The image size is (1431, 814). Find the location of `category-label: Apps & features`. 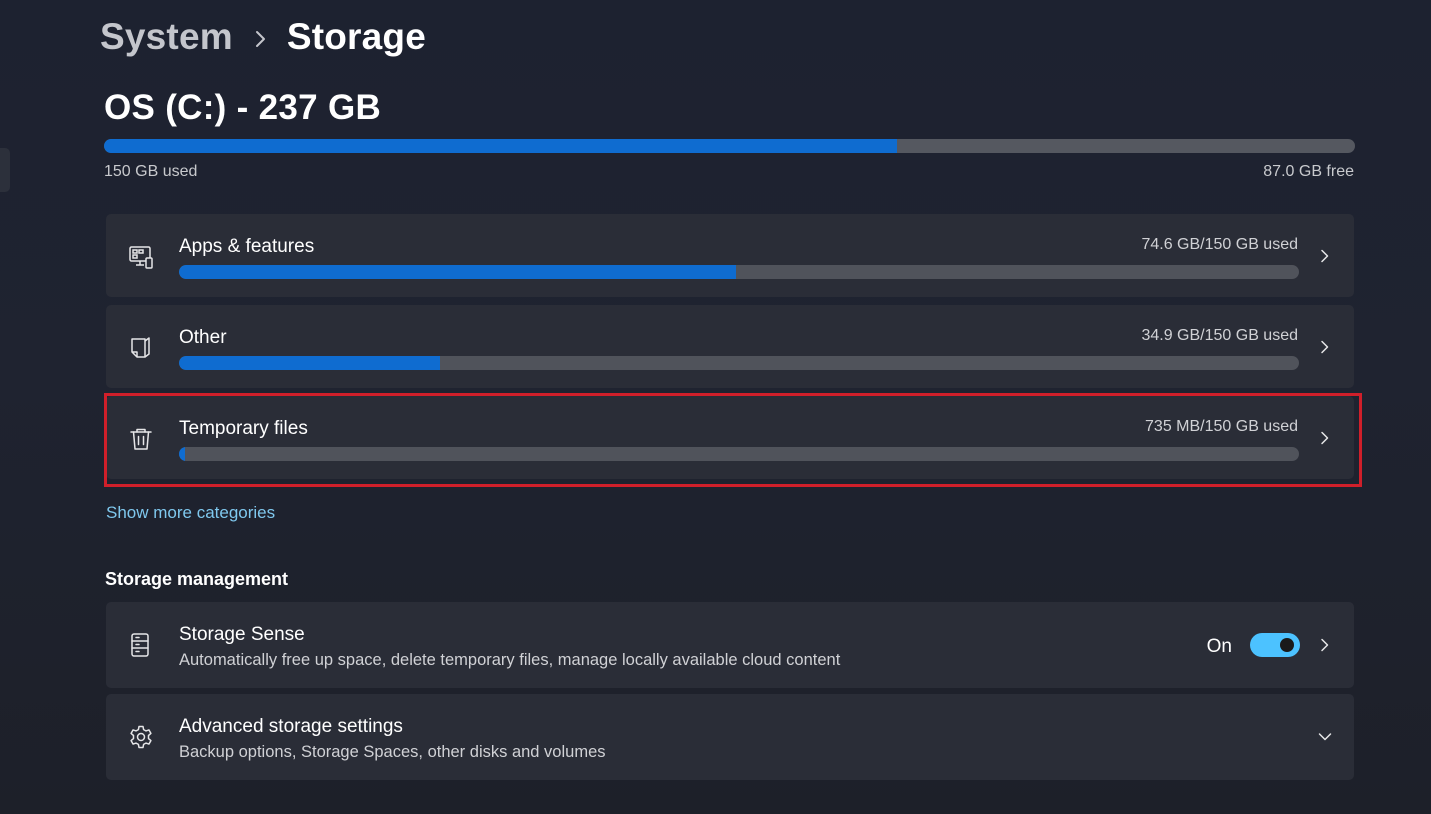

category-label: Apps & features is located at coordinates (247, 246).